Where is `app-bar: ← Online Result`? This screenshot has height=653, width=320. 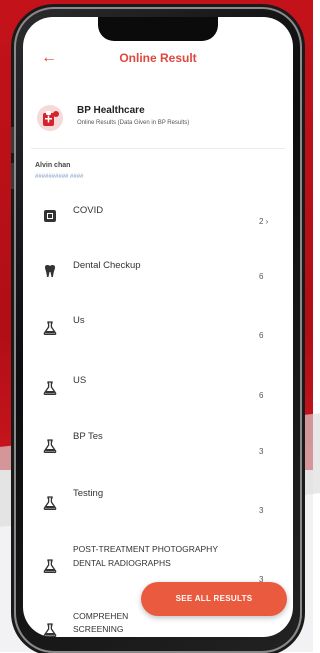 app-bar: ← Online Result is located at coordinates (158, 60).